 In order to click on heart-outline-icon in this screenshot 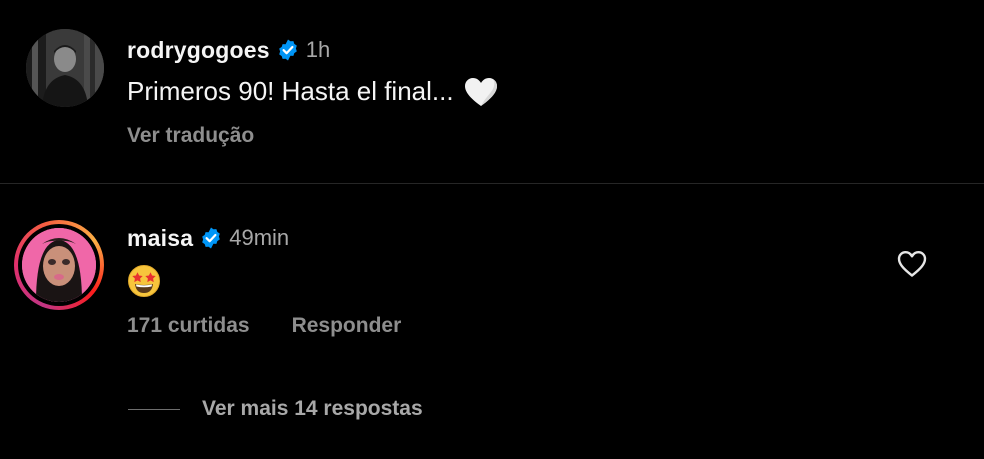, I will do `click(912, 264)`.